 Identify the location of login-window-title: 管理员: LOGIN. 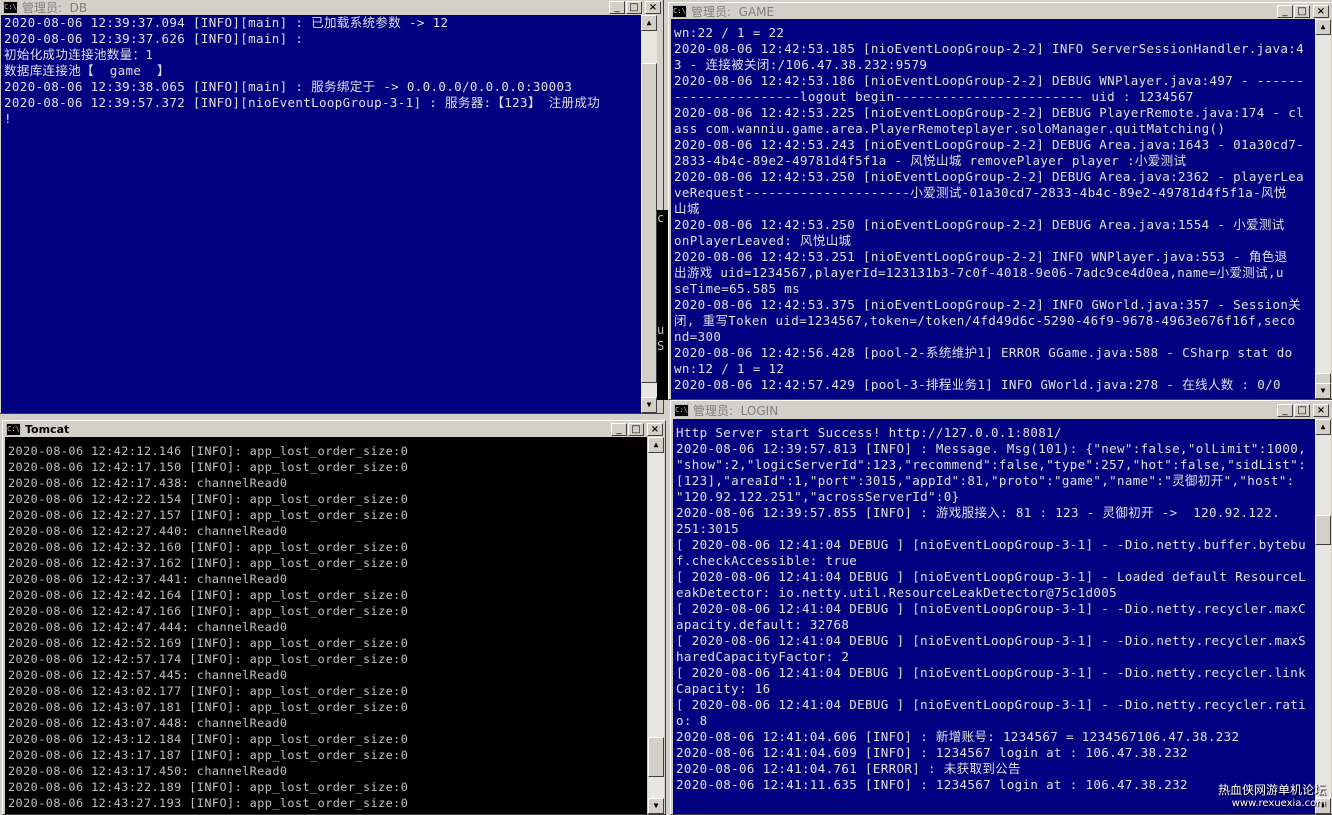
(736, 410).